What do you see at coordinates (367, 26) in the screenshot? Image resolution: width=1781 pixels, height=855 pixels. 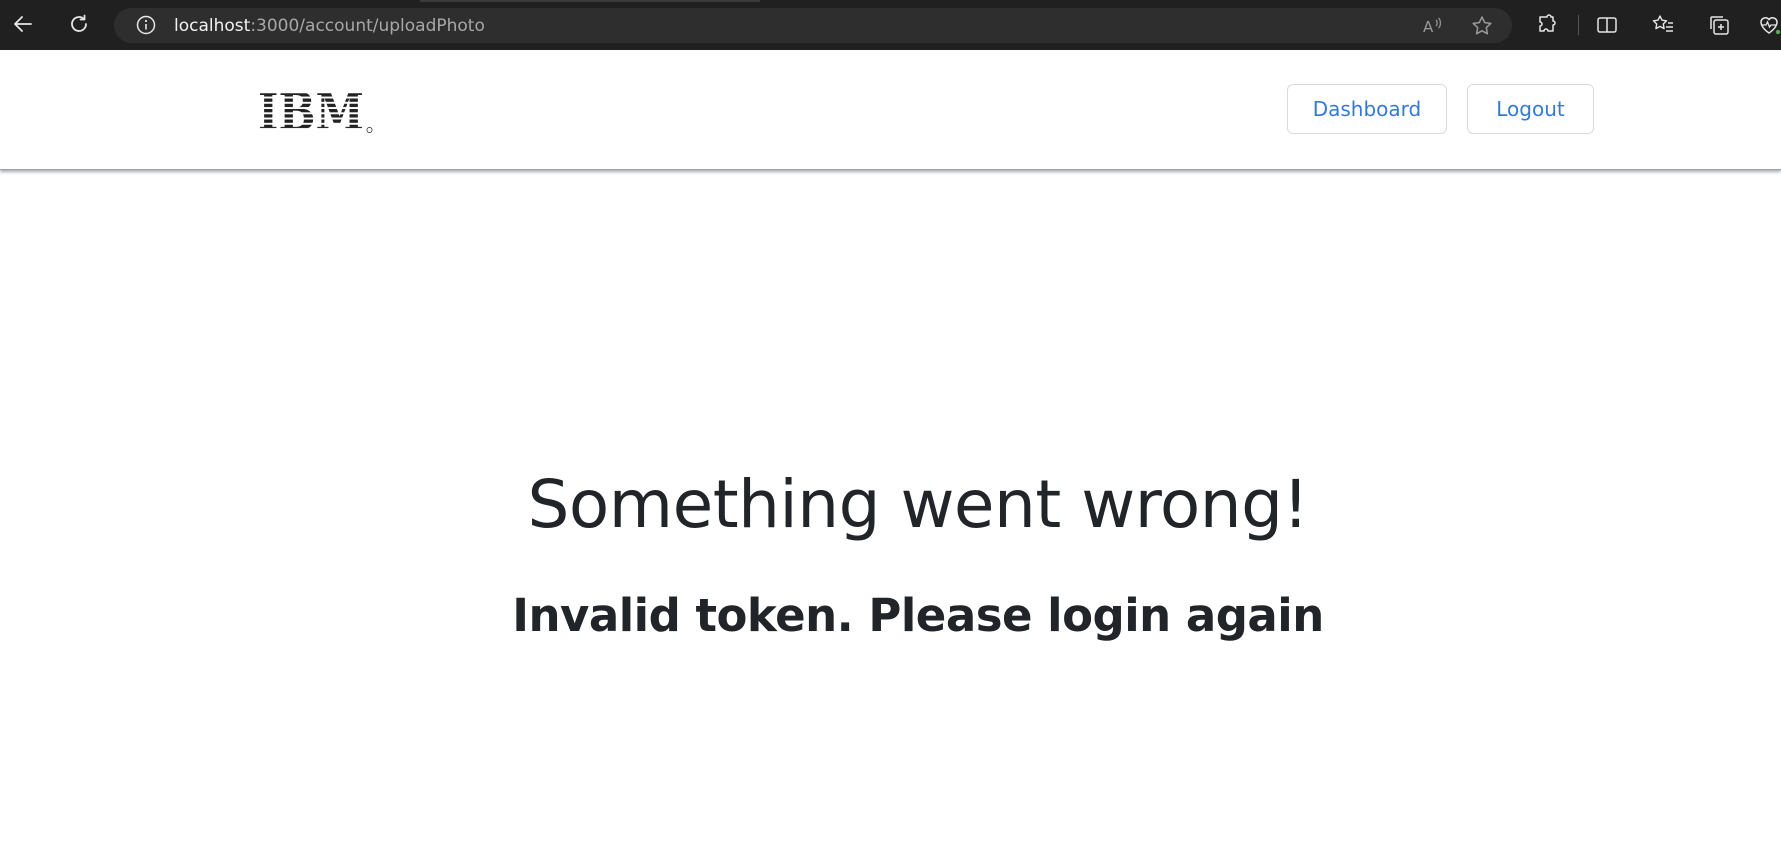 I see `url-path: :3000/account/uploadPhoto` at bounding box center [367, 26].